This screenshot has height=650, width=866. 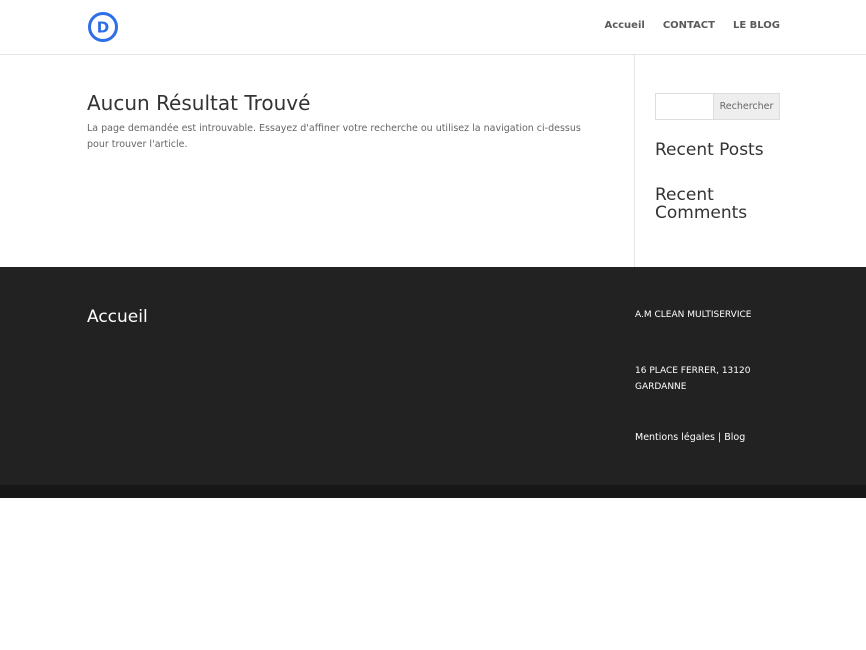 What do you see at coordinates (756, 25) in the screenshot?
I see `nav-item-blog: LE BLOG` at bounding box center [756, 25].